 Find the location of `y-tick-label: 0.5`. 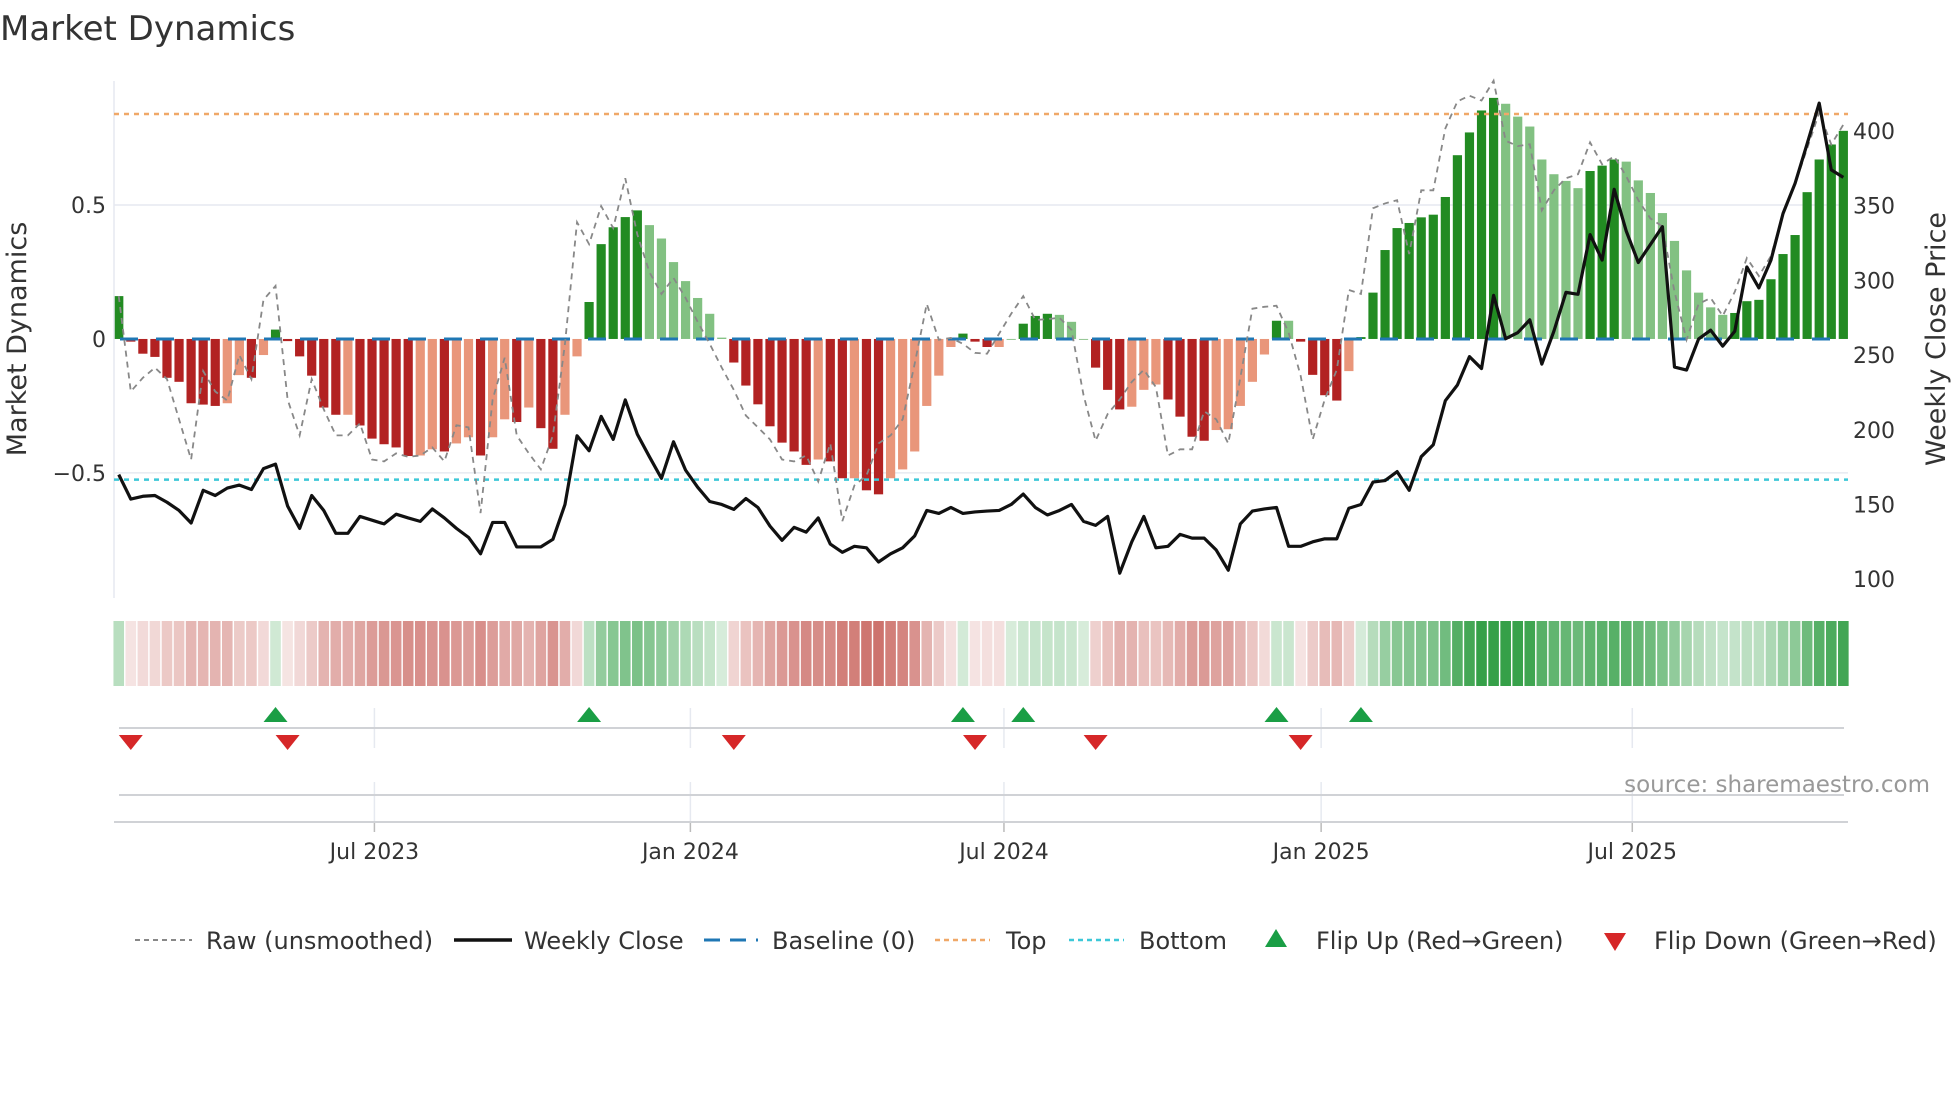

y-tick-label: 0.5 is located at coordinates (88, 206).